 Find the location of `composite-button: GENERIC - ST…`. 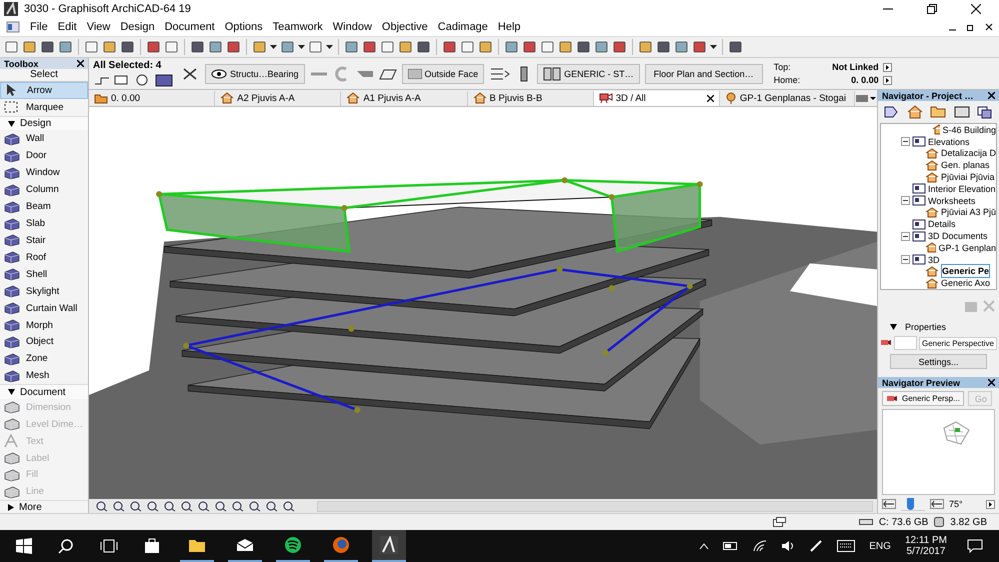

composite-button: GENERIC - ST… is located at coordinates (588, 74).